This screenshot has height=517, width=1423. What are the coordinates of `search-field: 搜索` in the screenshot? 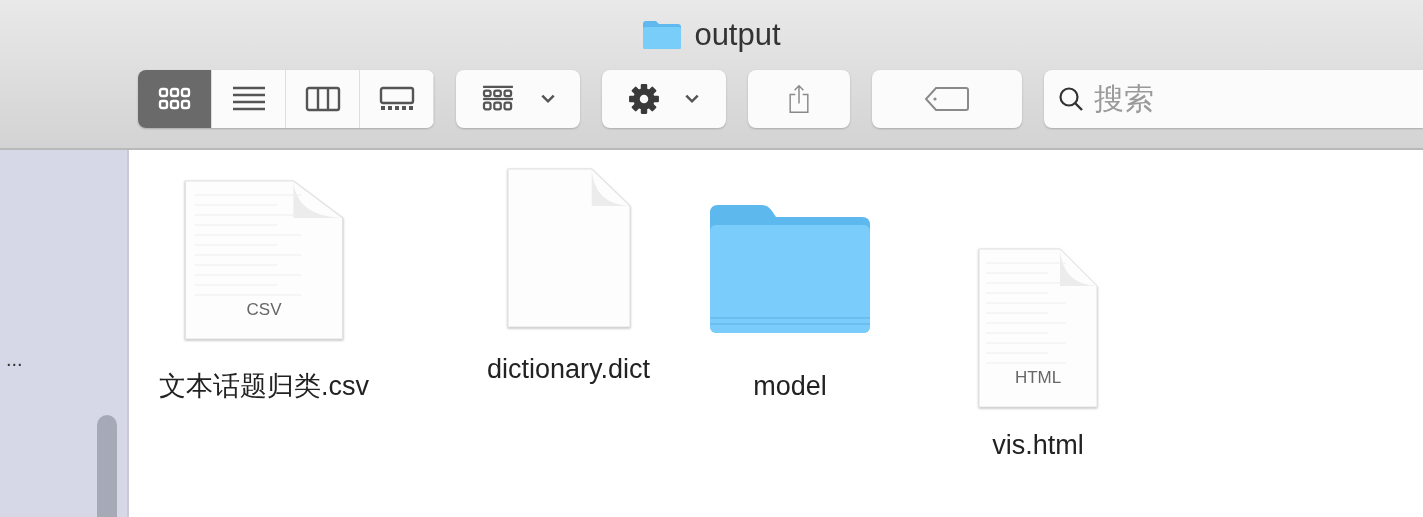 It's located at (1233, 99).